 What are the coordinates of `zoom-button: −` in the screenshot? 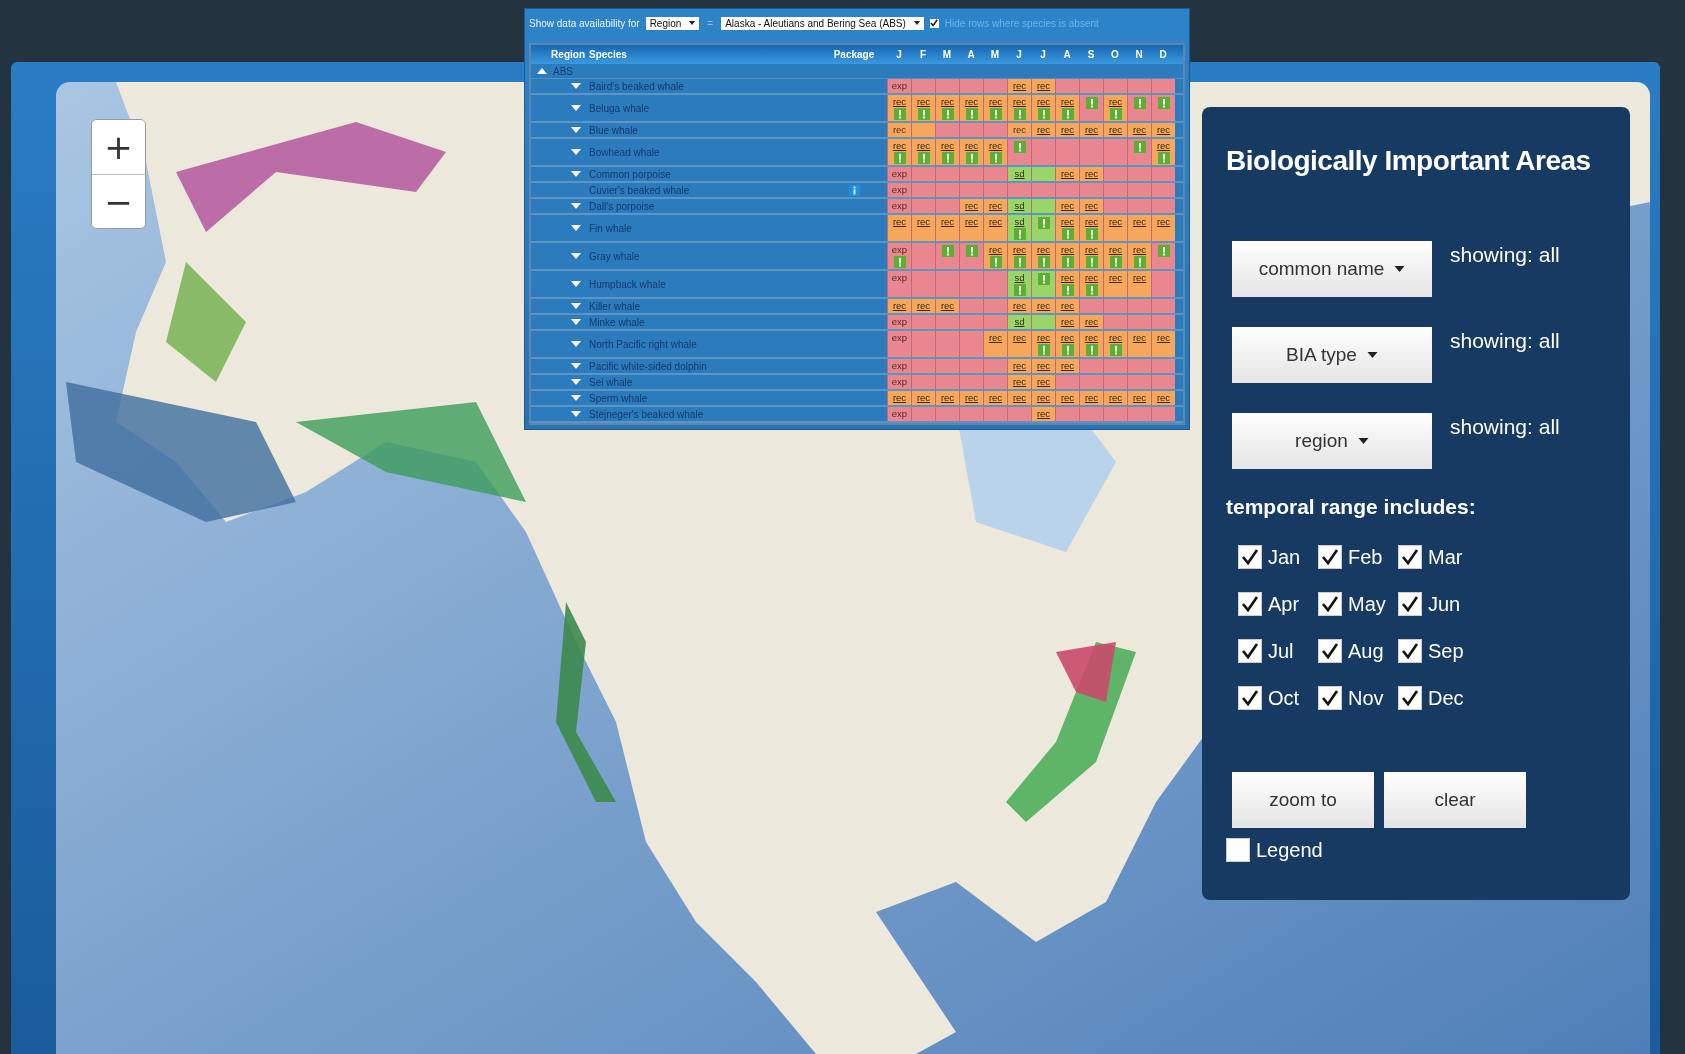 It's located at (118, 201).